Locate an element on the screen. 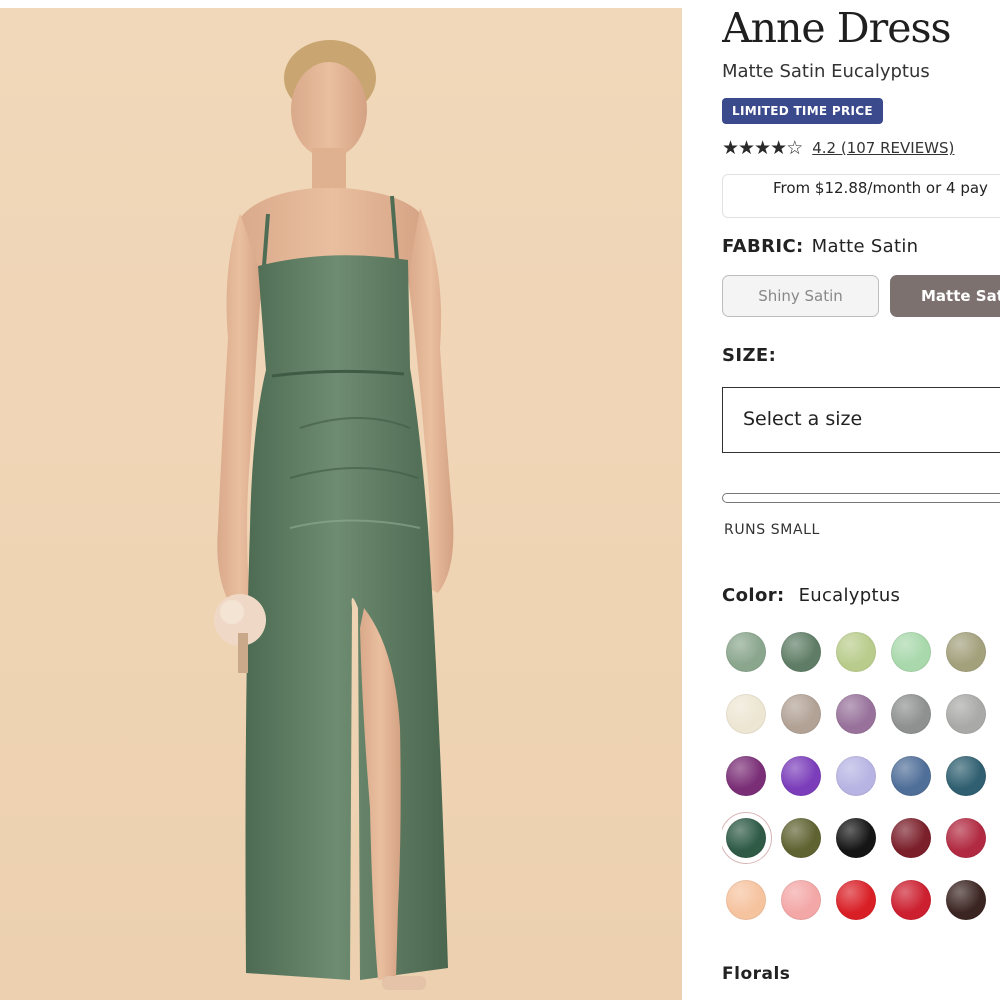  fabric-label: FABRIC: is located at coordinates (763, 246).